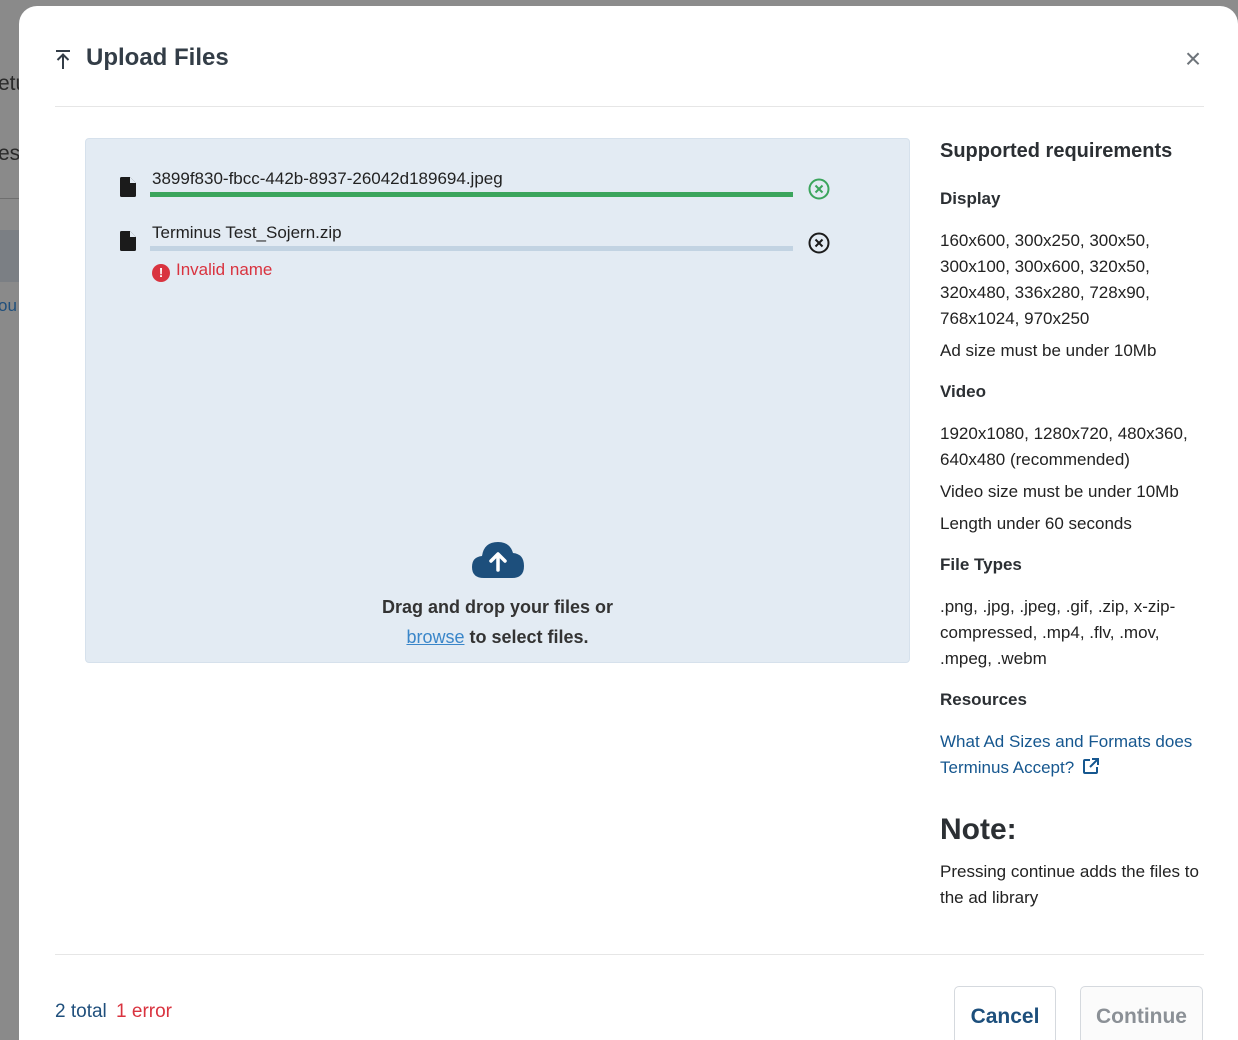  I want to click on footer-divider, so click(629, 954).